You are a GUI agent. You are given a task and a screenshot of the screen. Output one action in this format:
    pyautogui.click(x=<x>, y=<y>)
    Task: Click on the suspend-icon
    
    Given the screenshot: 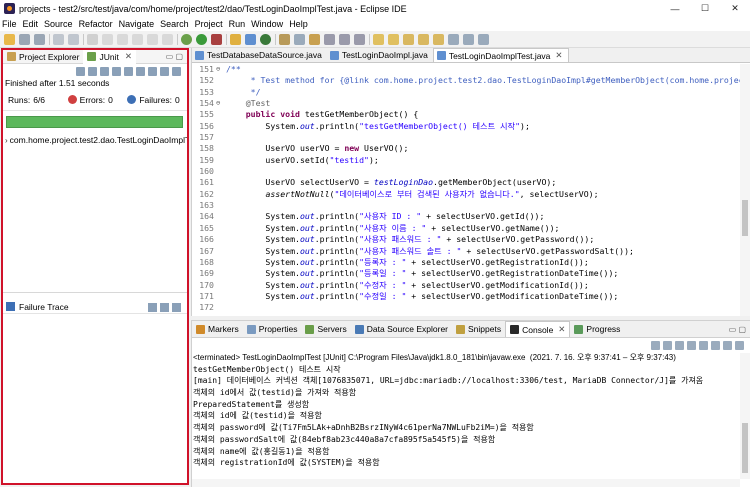 What is the action you would take?
    pyautogui.click(x=122, y=39)
    